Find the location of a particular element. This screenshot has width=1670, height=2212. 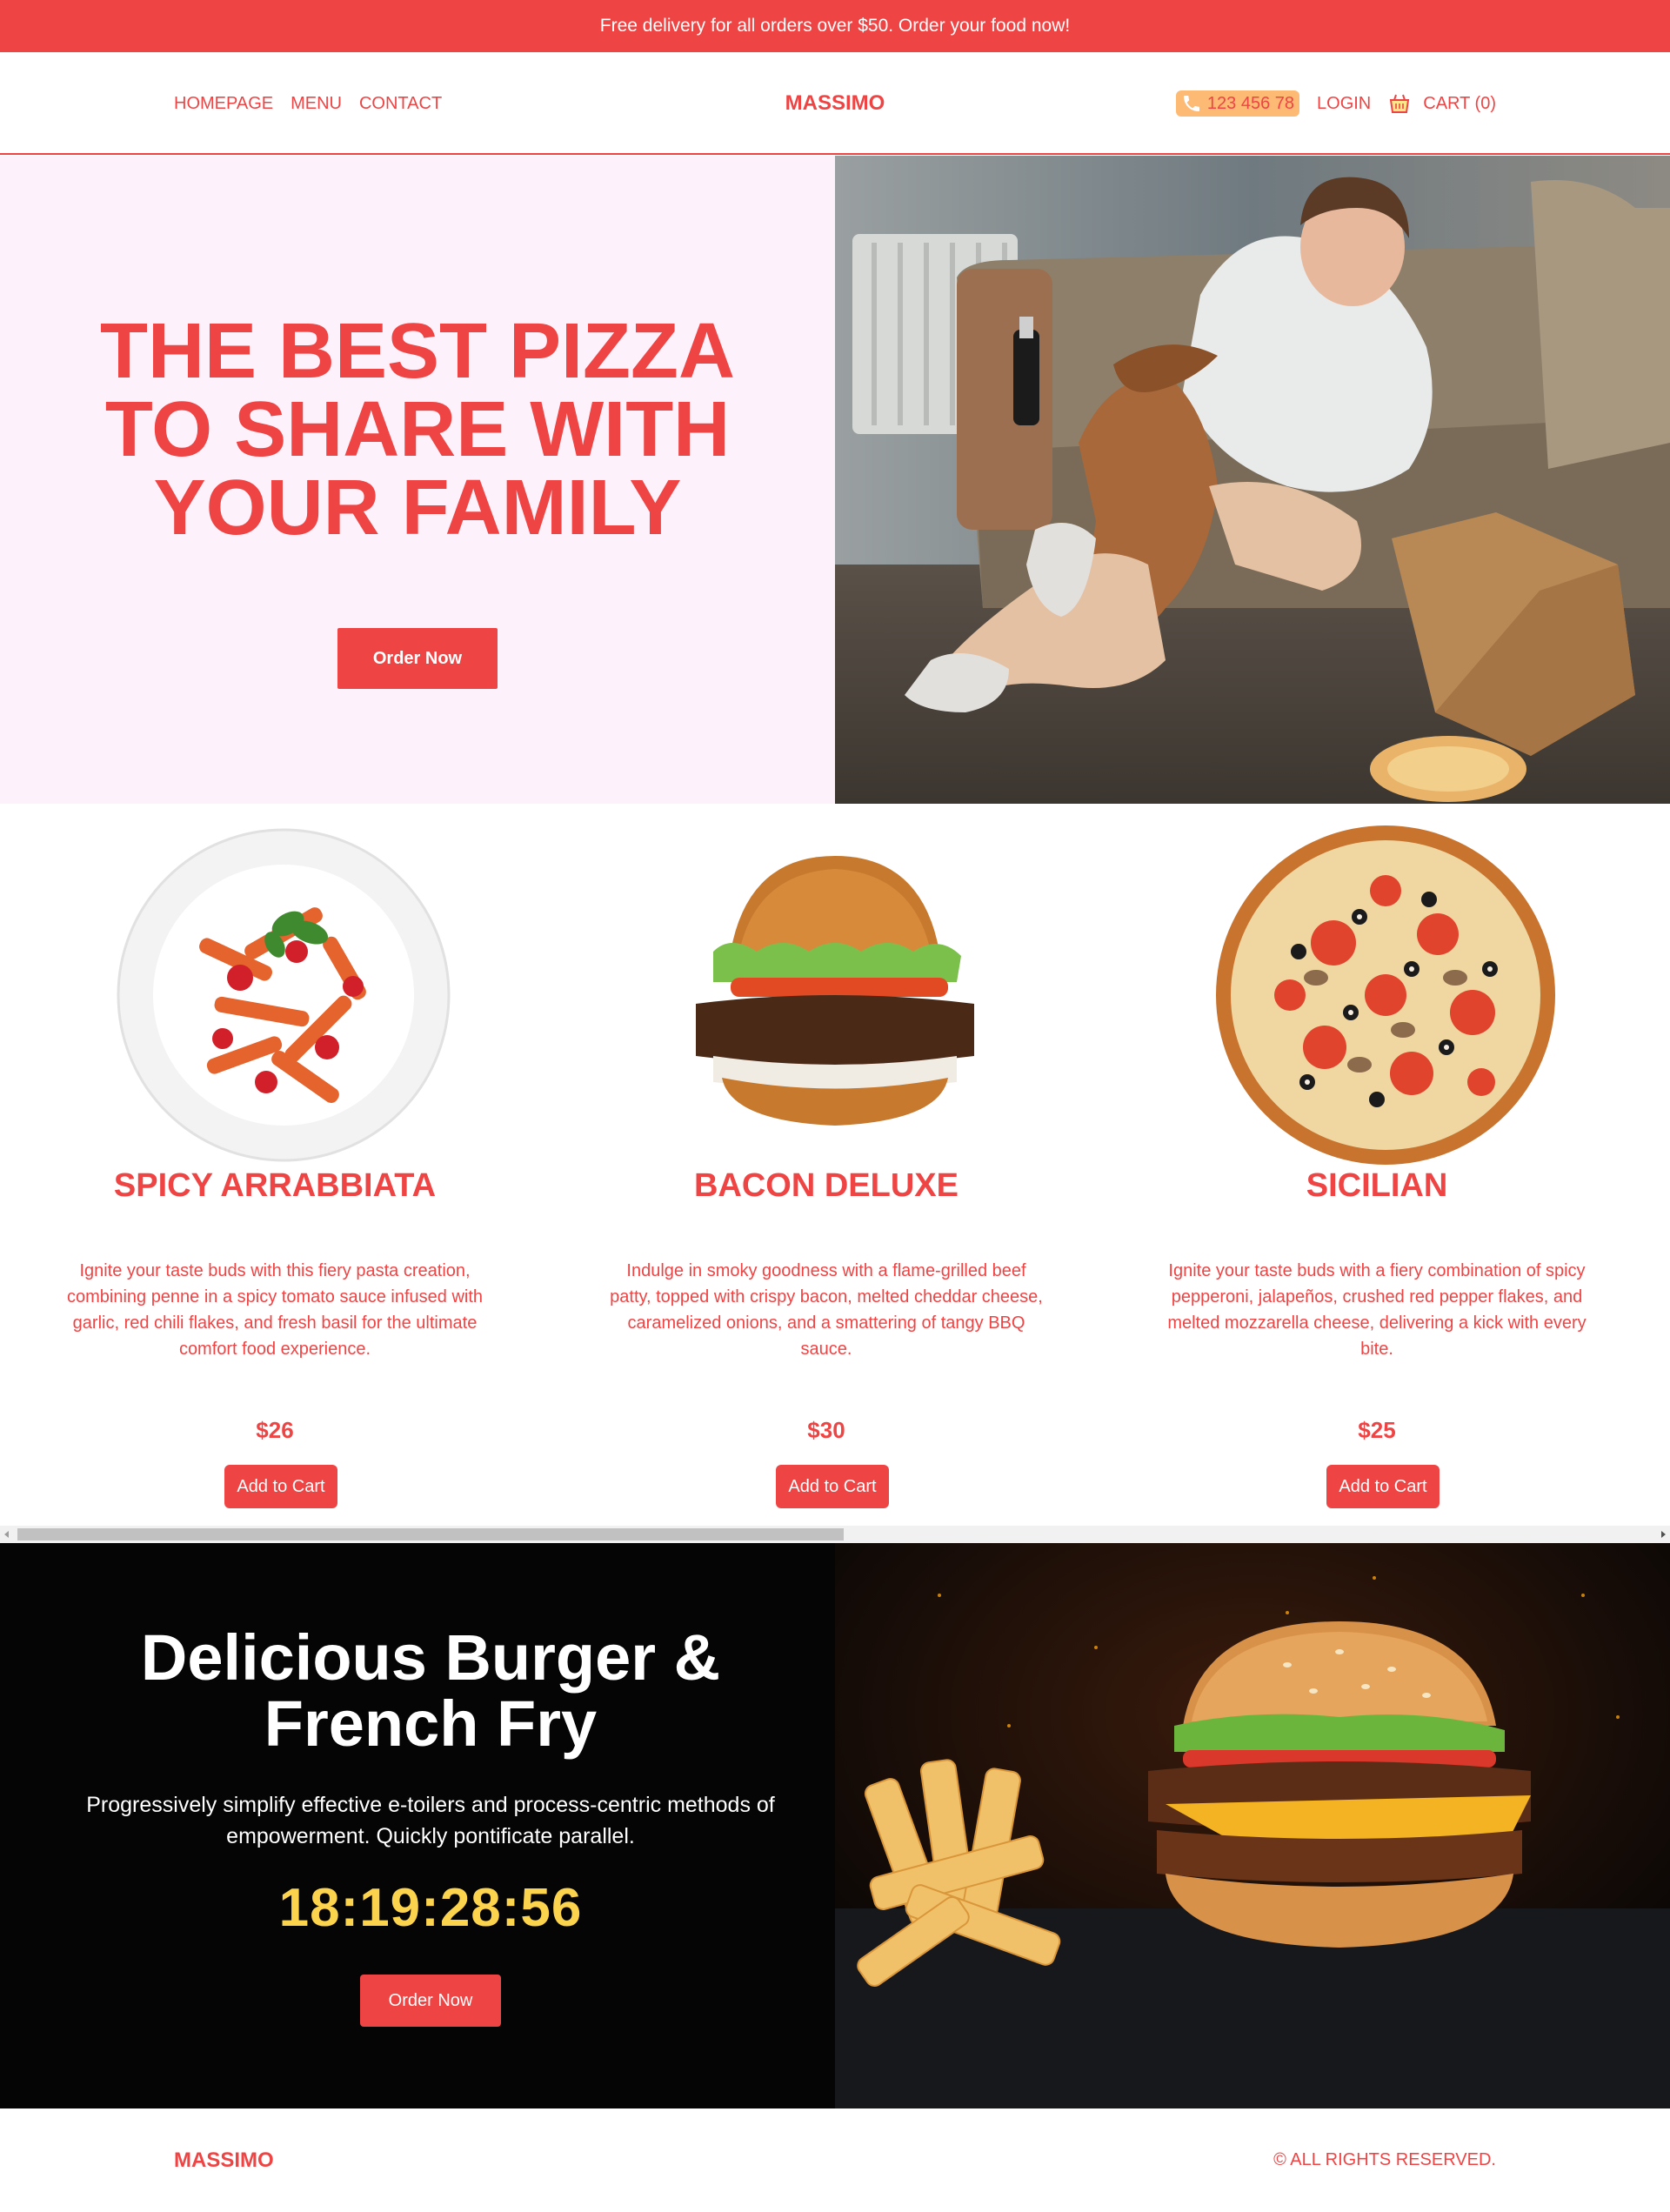

login-link: LOGIN is located at coordinates (1344, 104).